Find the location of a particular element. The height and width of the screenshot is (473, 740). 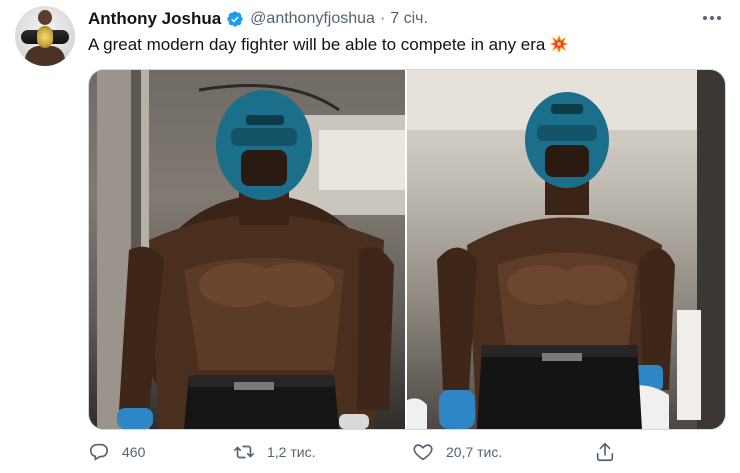

avatar-belt-plate is located at coordinates (45, 37).